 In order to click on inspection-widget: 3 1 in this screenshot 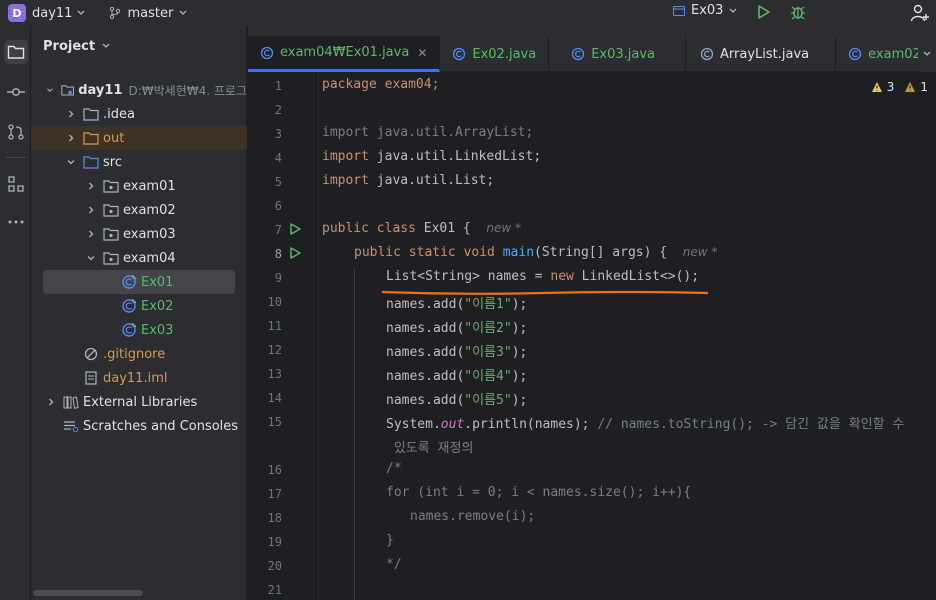, I will do `click(899, 87)`.